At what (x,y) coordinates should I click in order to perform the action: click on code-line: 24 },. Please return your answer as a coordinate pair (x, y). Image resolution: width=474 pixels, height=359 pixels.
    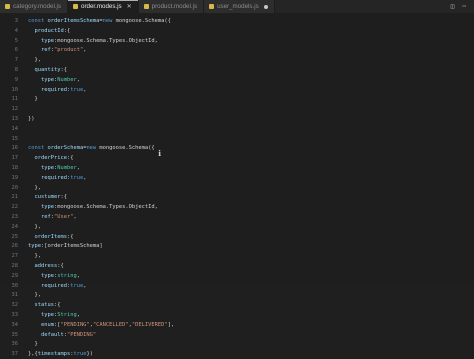
    Looking at the image, I should click on (237, 227).